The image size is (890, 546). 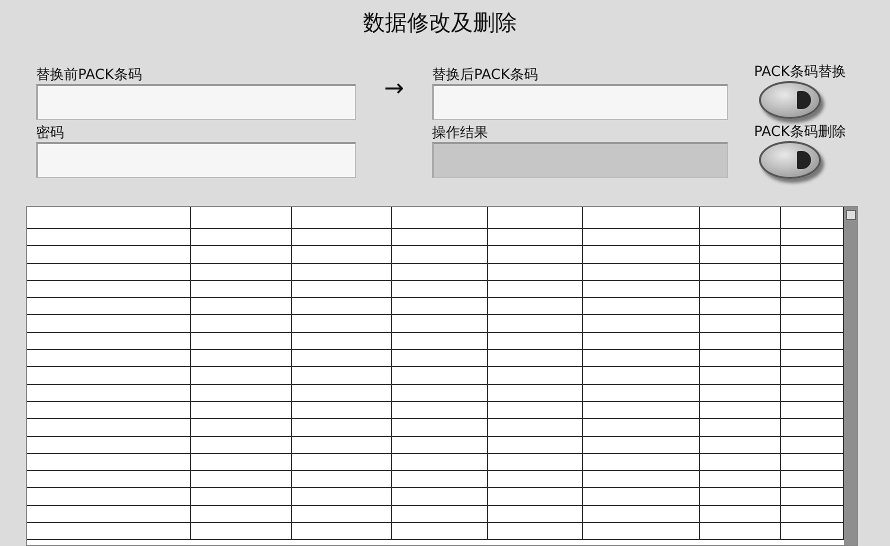 What do you see at coordinates (800, 131) in the screenshot?
I see `button-label: PACK条码删除` at bounding box center [800, 131].